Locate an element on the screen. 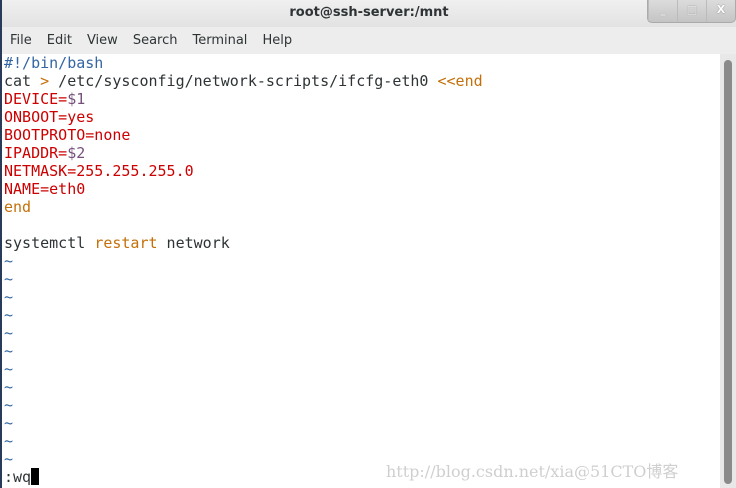 This screenshot has width=736, height=488. editor-line: NAME=eth0 is located at coordinates (45, 189).